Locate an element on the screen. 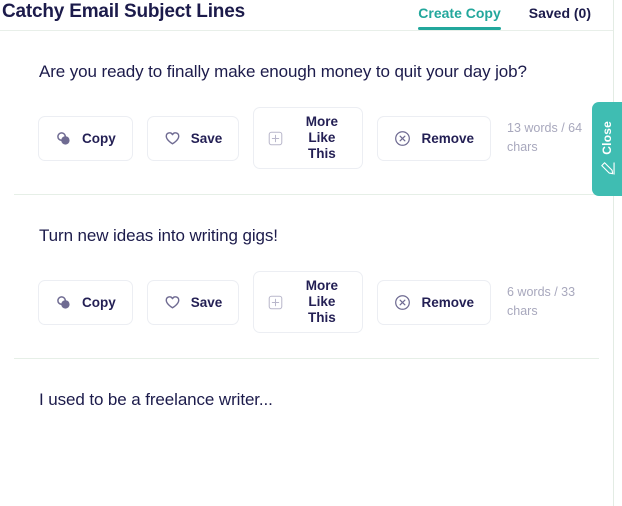 This screenshot has width=622, height=506. pencil-icon is located at coordinates (607, 169).